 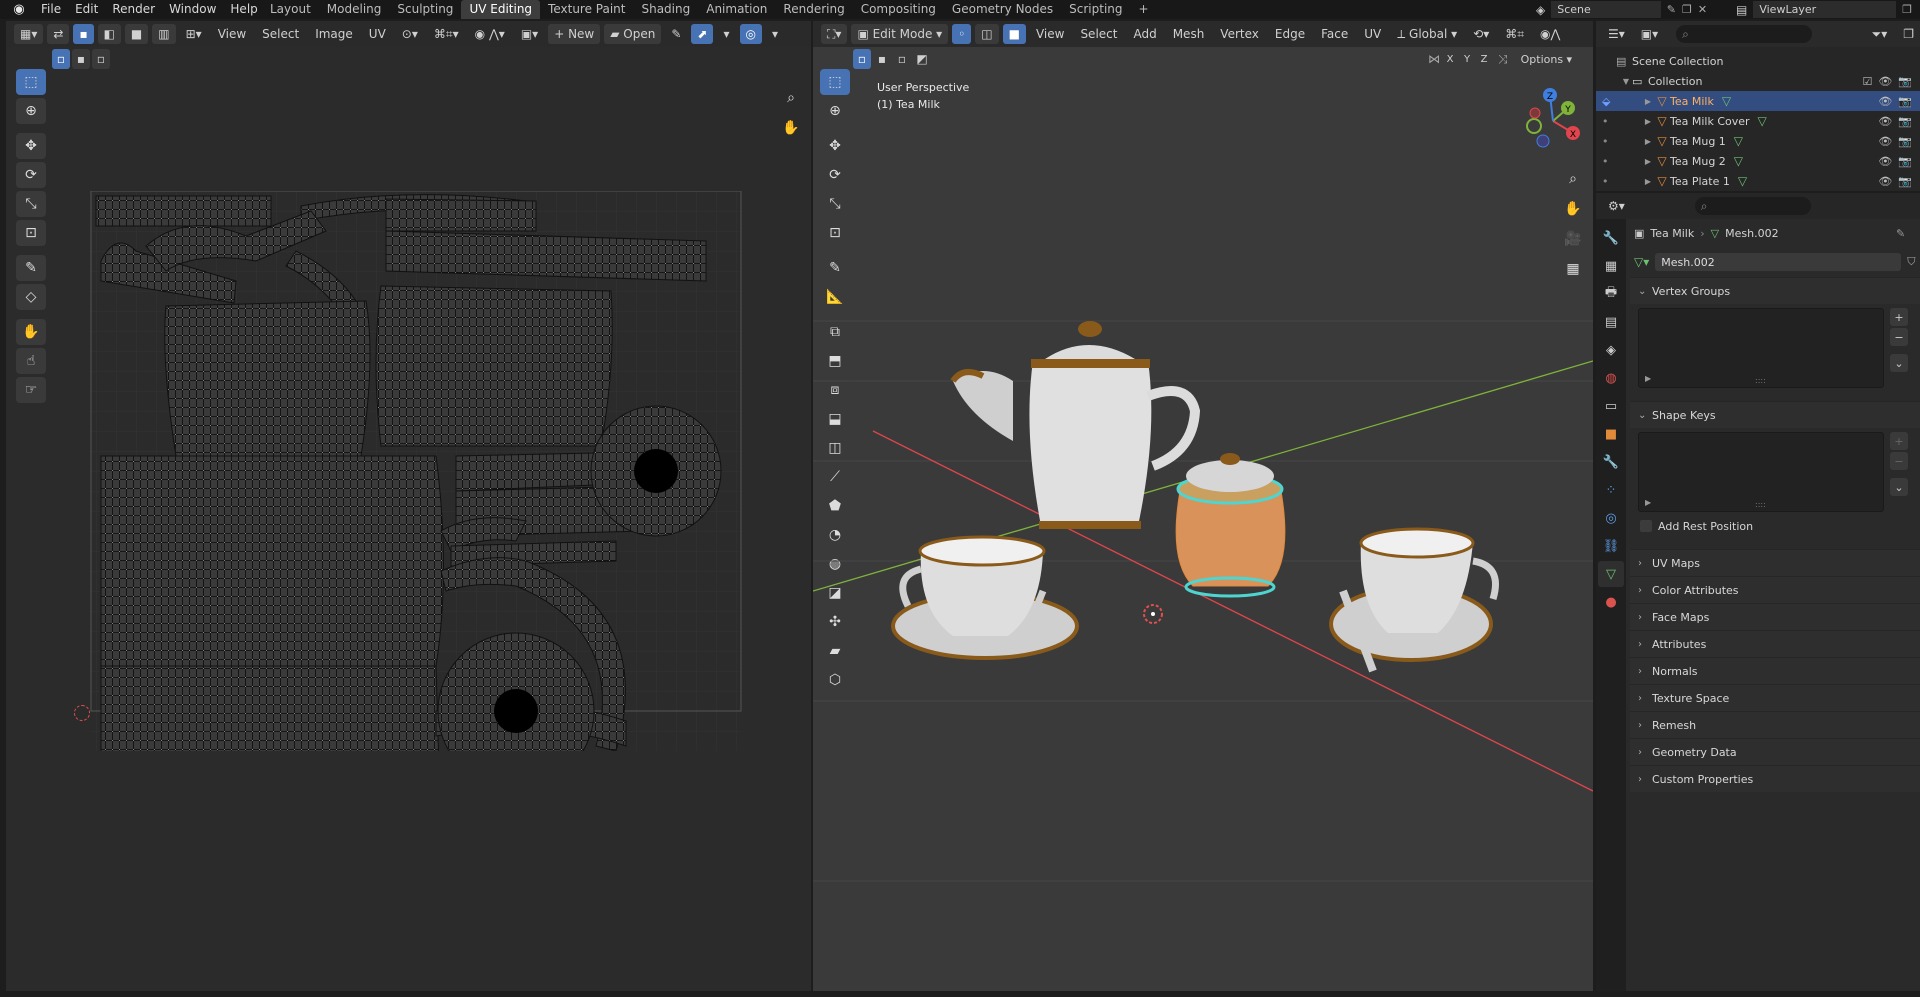 I want to click on cup-right-object, so click(x=1414, y=600).